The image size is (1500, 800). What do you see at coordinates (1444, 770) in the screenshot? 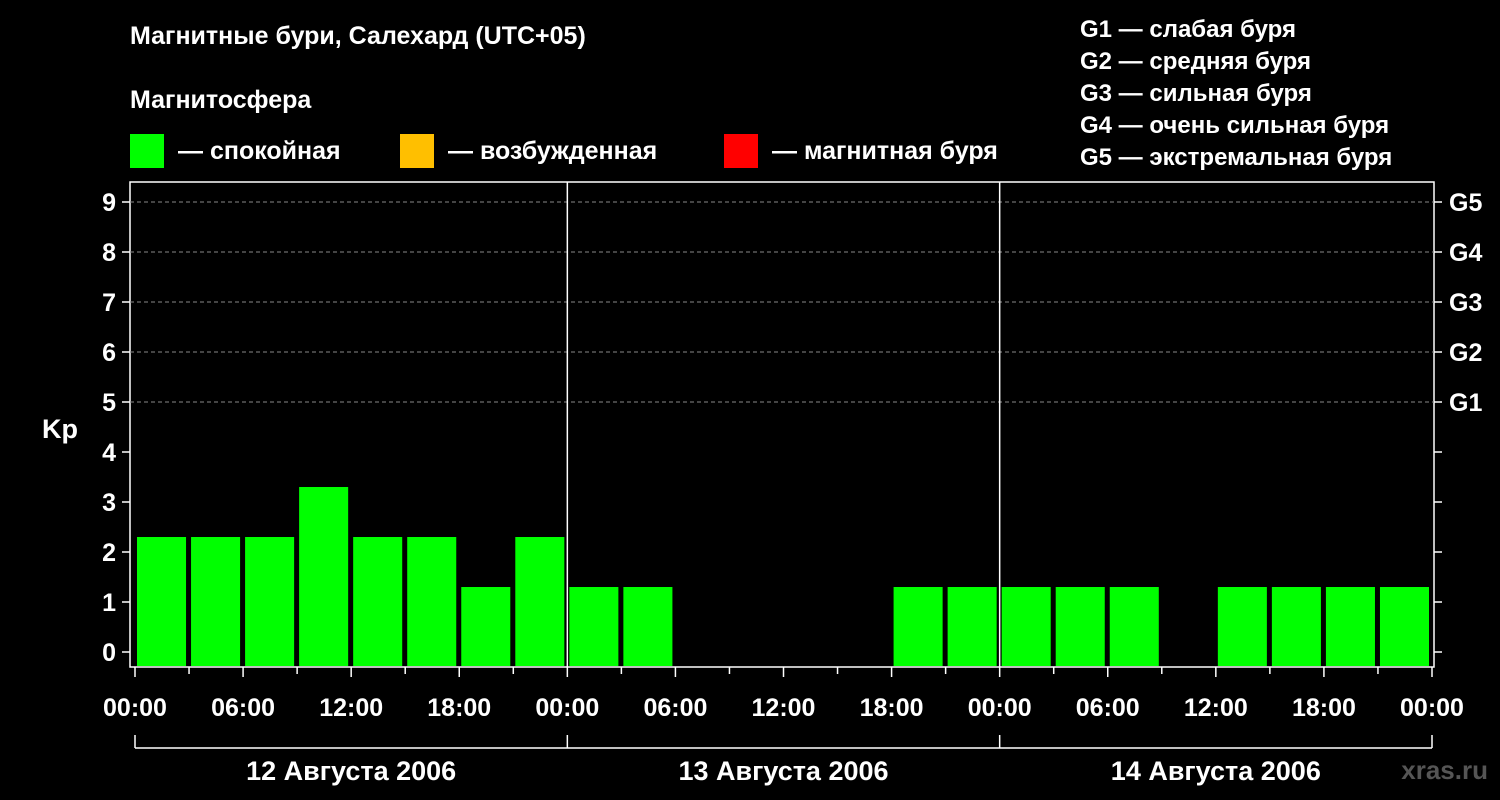
I see `watermark: xras.ru` at bounding box center [1444, 770].